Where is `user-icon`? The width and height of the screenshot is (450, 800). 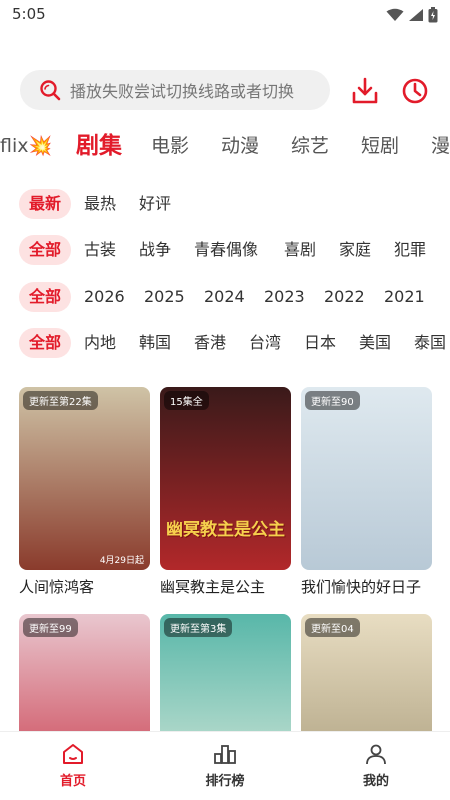 user-icon is located at coordinates (376, 754).